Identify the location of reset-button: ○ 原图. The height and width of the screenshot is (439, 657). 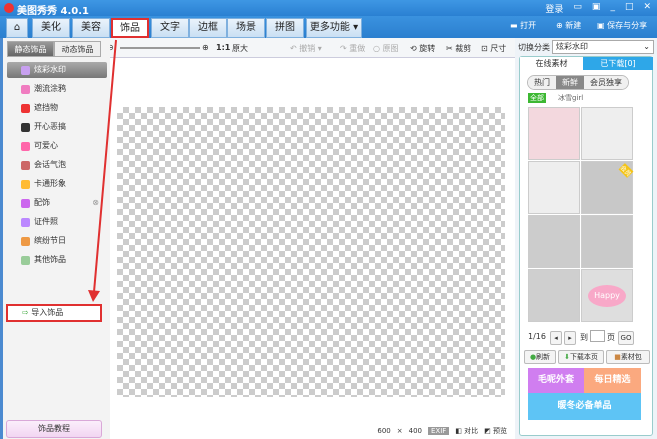
(386, 48).